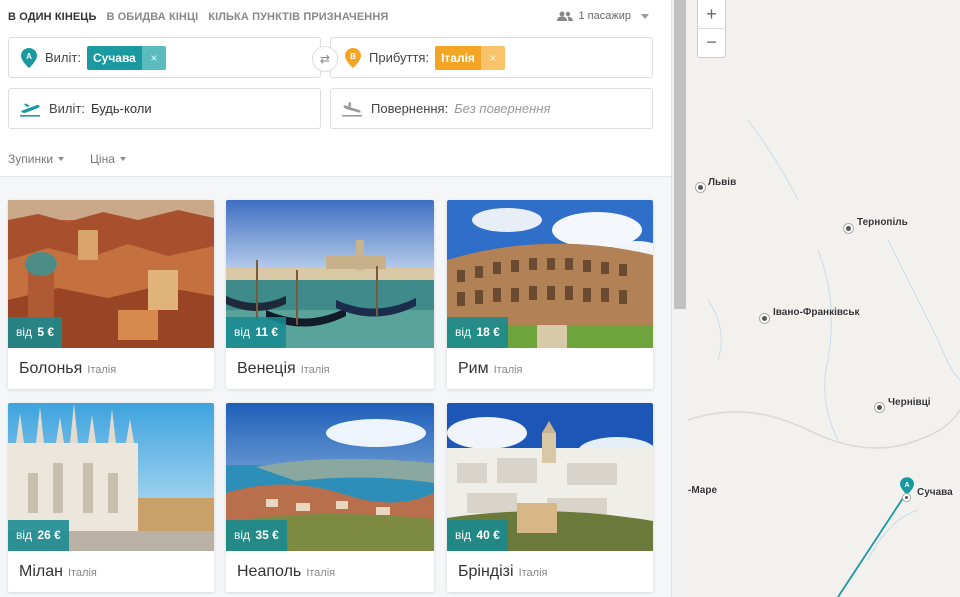 The width and height of the screenshot is (960, 597). Describe the element at coordinates (111, 294) in the screenshot. I see `destination-card: від 5 € Болонья Італія` at that location.